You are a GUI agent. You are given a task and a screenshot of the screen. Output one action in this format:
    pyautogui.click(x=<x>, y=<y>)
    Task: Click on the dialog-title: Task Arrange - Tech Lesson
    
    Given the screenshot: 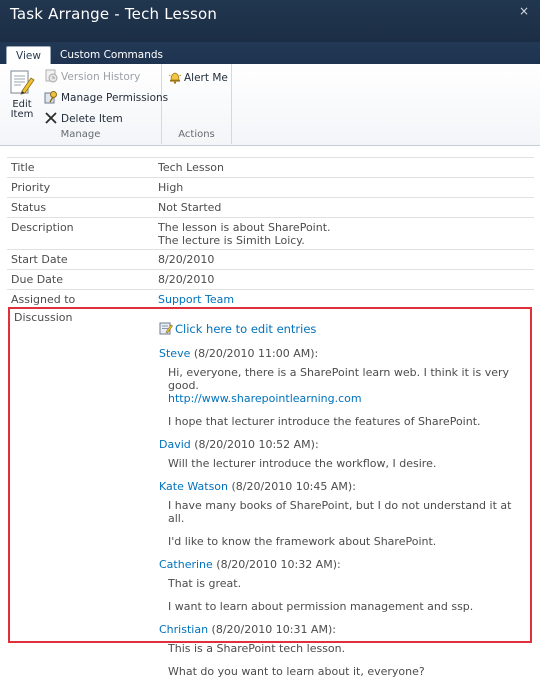 What is the action you would take?
    pyautogui.click(x=114, y=14)
    